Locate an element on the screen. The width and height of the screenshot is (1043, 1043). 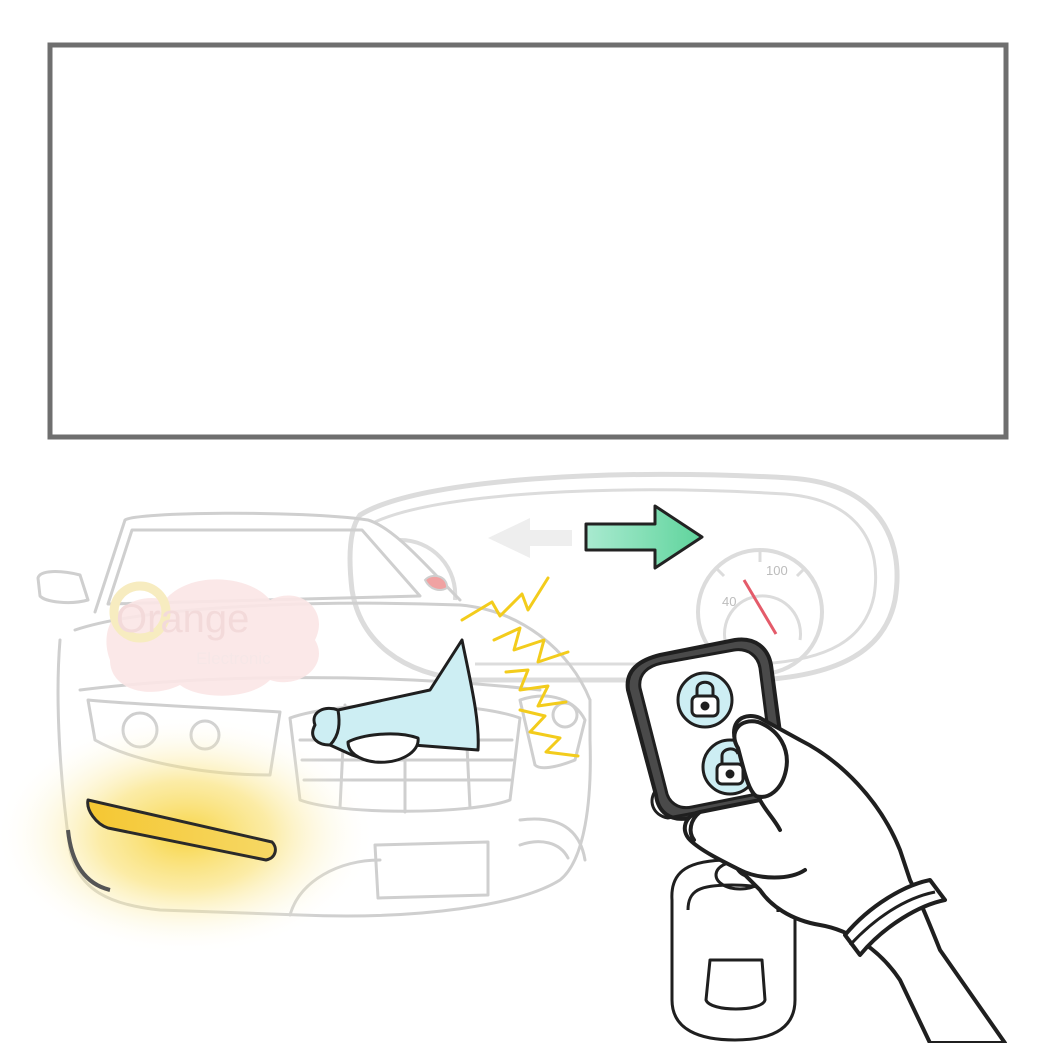
speedometer-label-40: 40 is located at coordinates (729, 601).